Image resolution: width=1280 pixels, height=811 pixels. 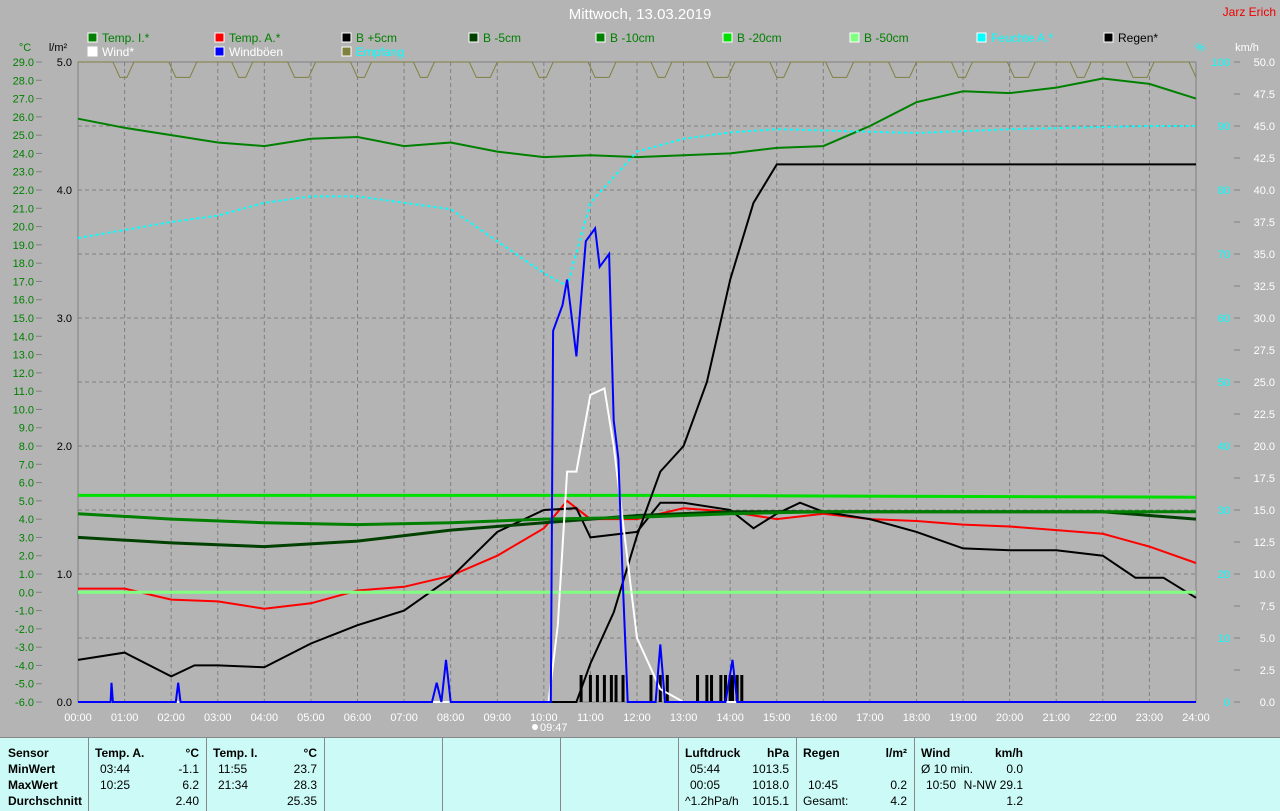 I want to click on x-tick-label: 21:00, so click(x=1056, y=718).